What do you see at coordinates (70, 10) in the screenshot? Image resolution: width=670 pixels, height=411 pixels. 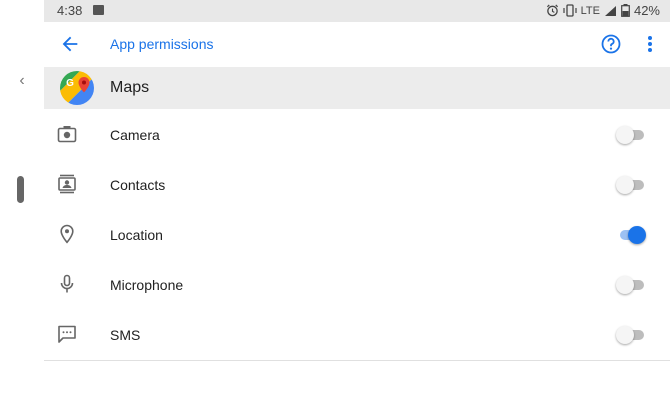 I see `status-time: 4:38` at bounding box center [70, 10].